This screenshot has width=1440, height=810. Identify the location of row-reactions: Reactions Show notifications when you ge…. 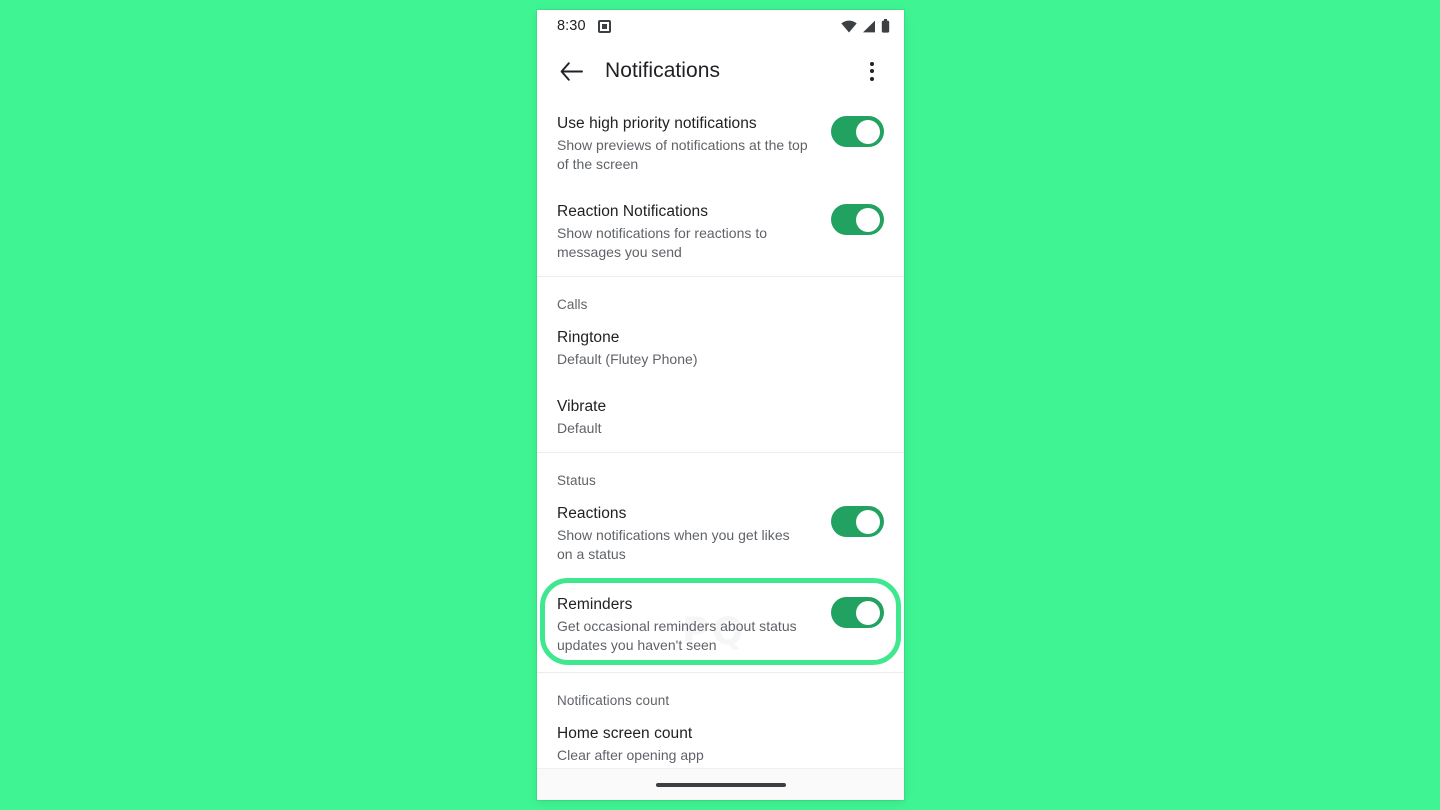
(720, 534).